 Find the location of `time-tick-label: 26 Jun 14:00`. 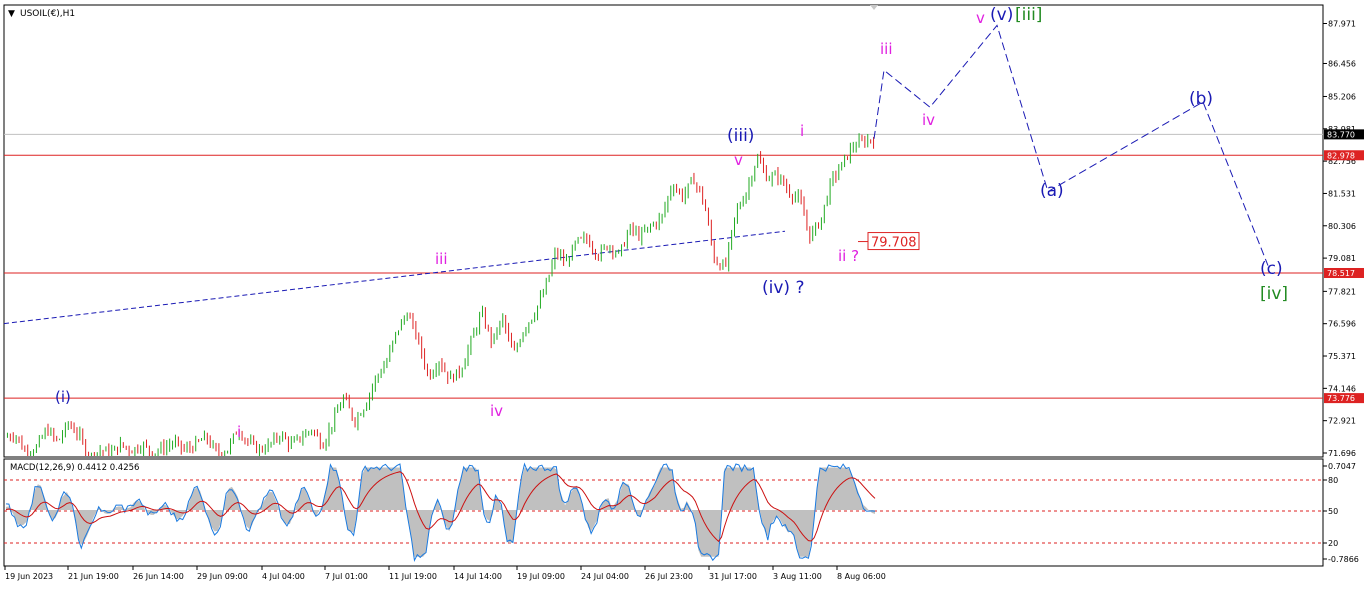

time-tick-label: 26 Jun 14:00 is located at coordinates (158, 576).